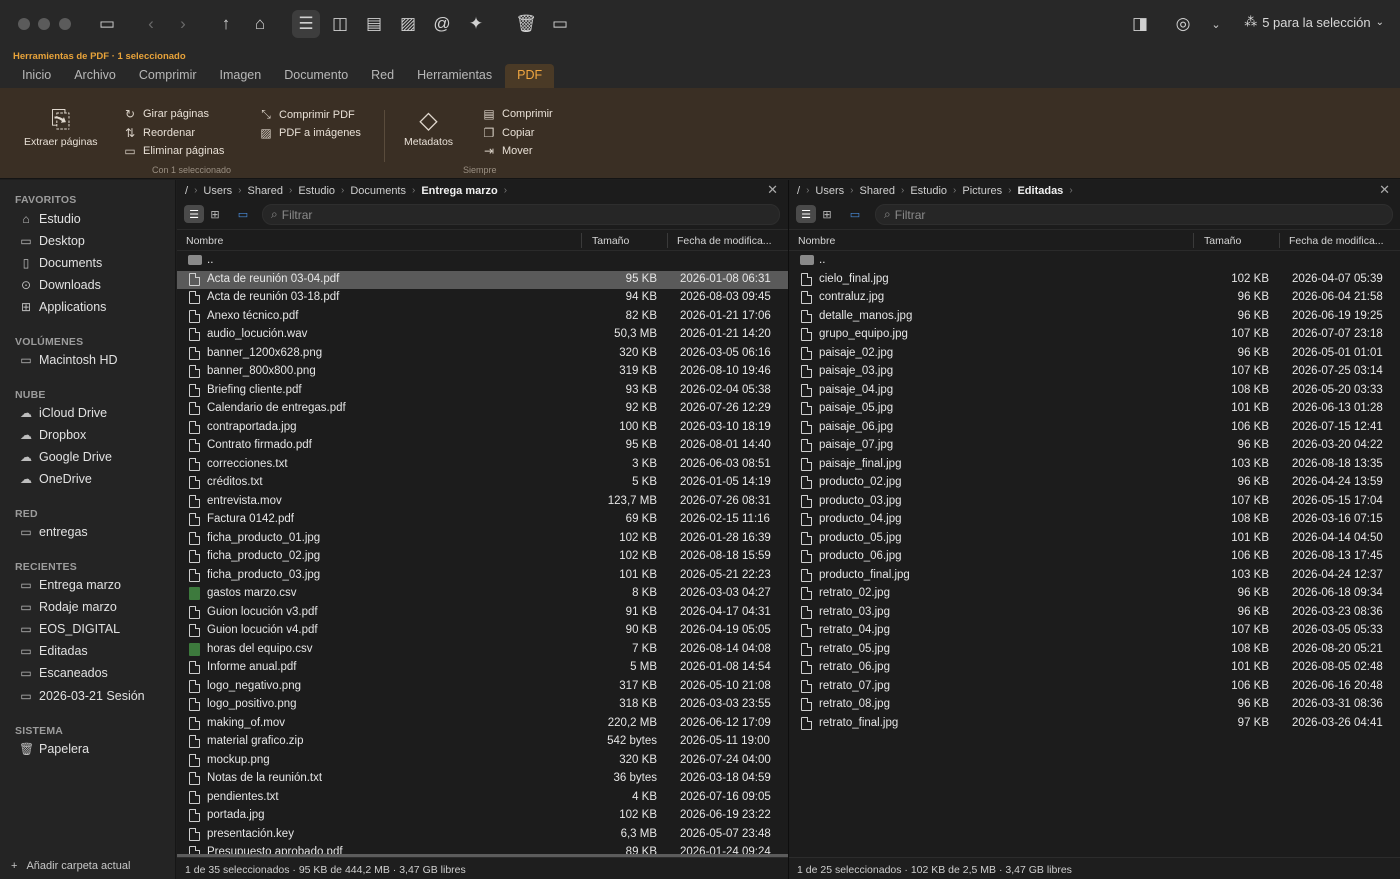  What do you see at coordinates (482, 261) in the screenshot?
I see `parent-folder-row: ..` at bounding box center [482, 261].